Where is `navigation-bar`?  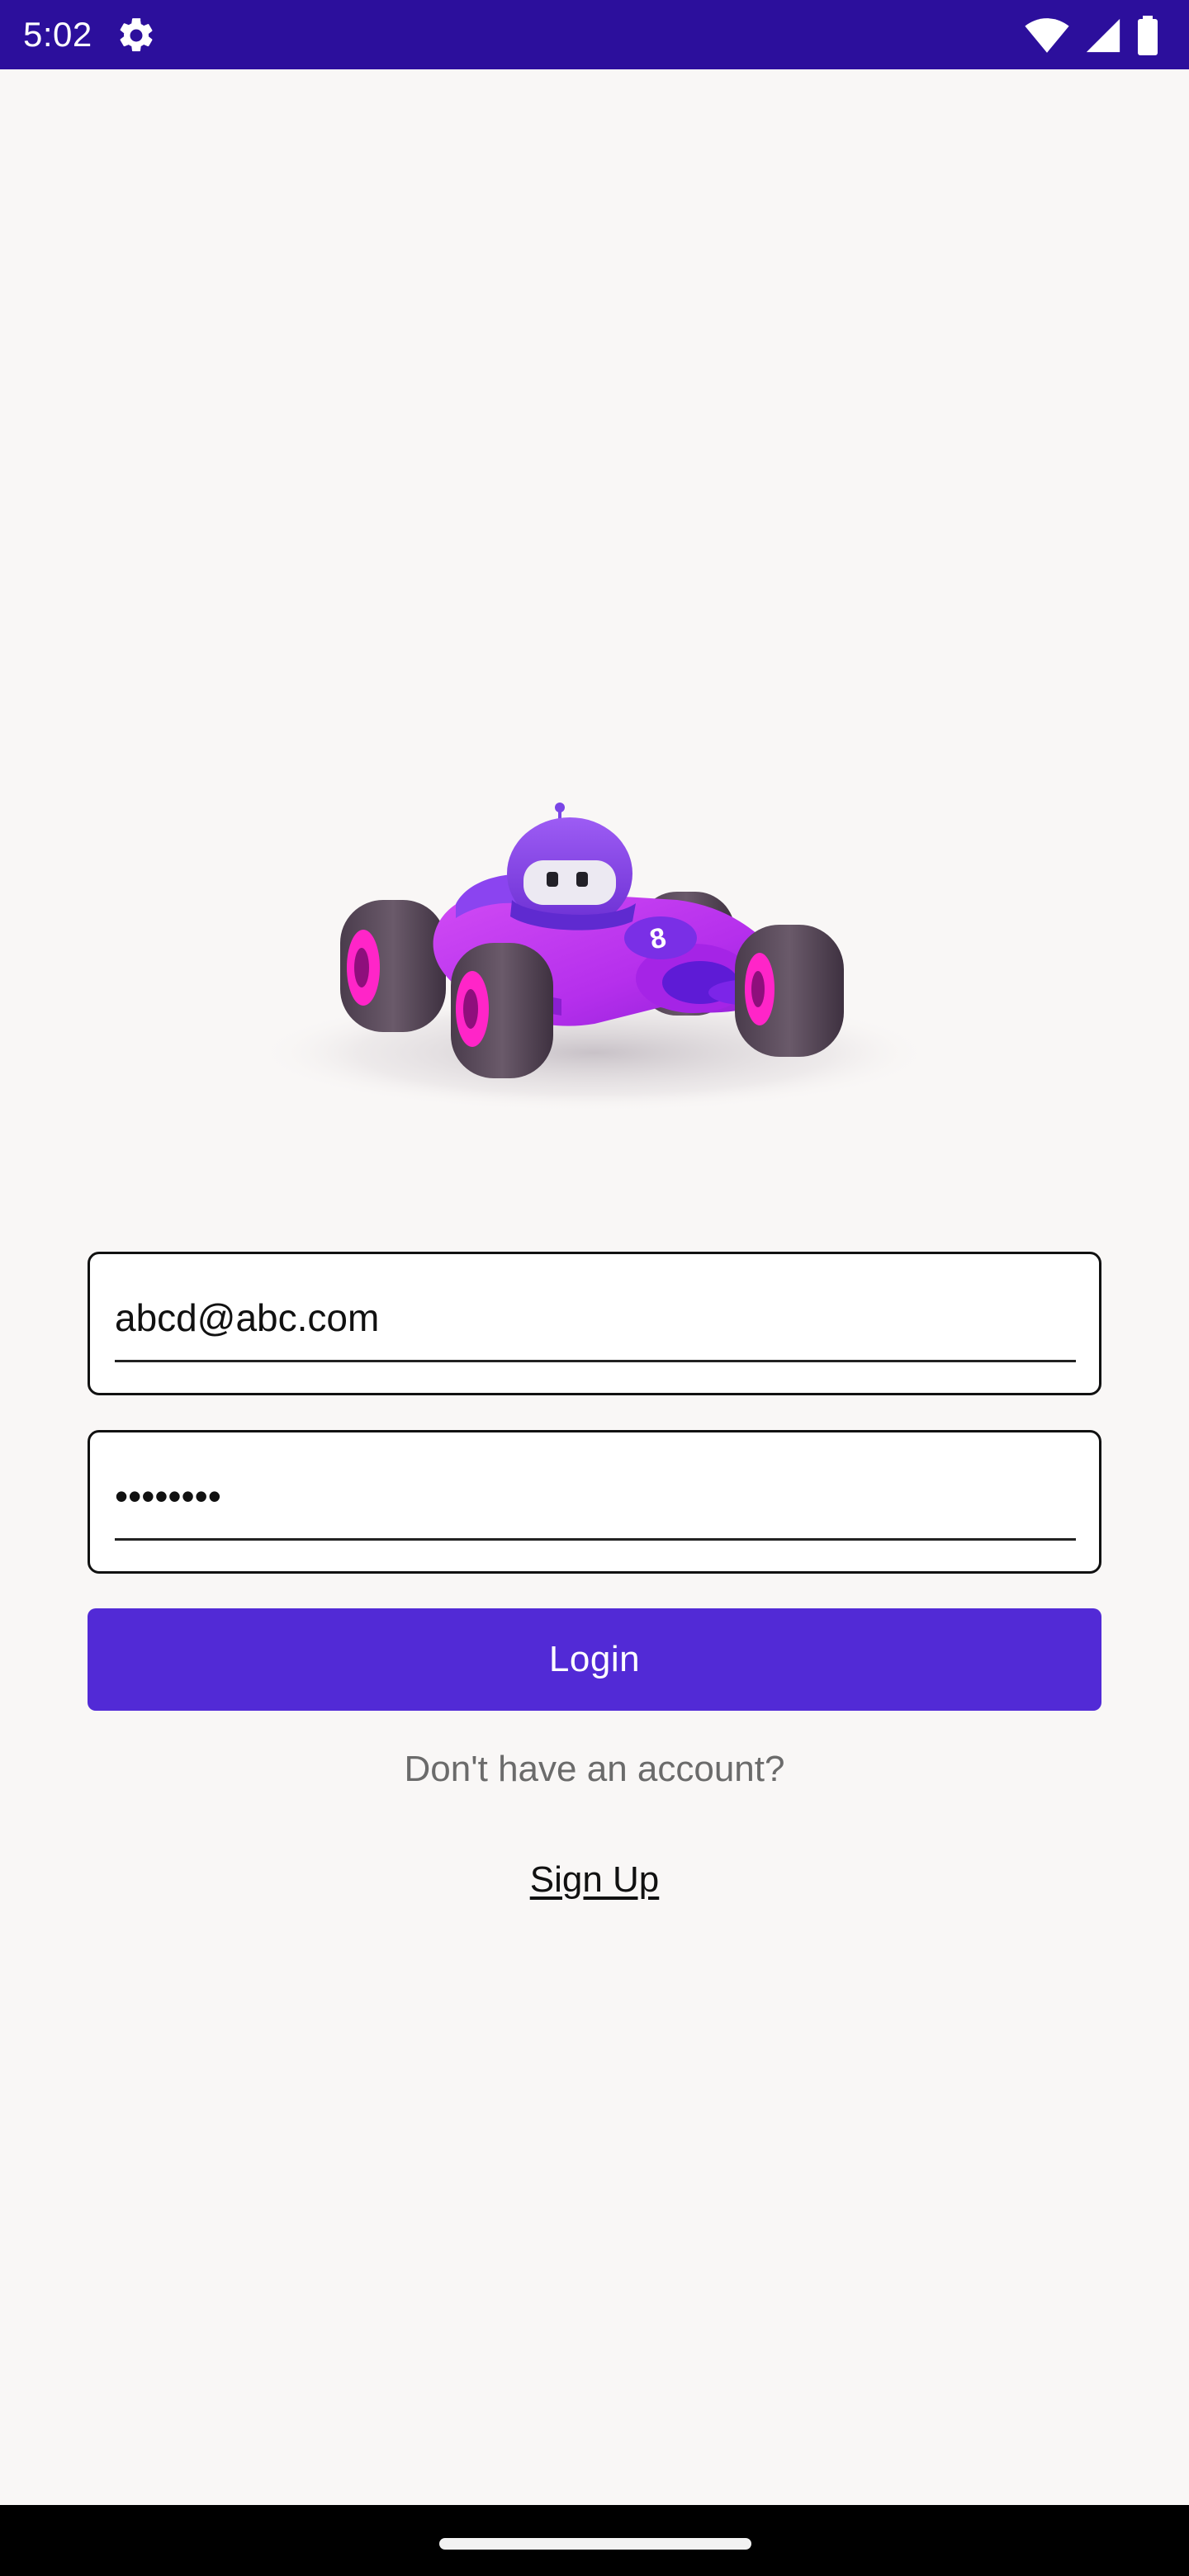 navigation-bar is located at coordinates (594, 2540).